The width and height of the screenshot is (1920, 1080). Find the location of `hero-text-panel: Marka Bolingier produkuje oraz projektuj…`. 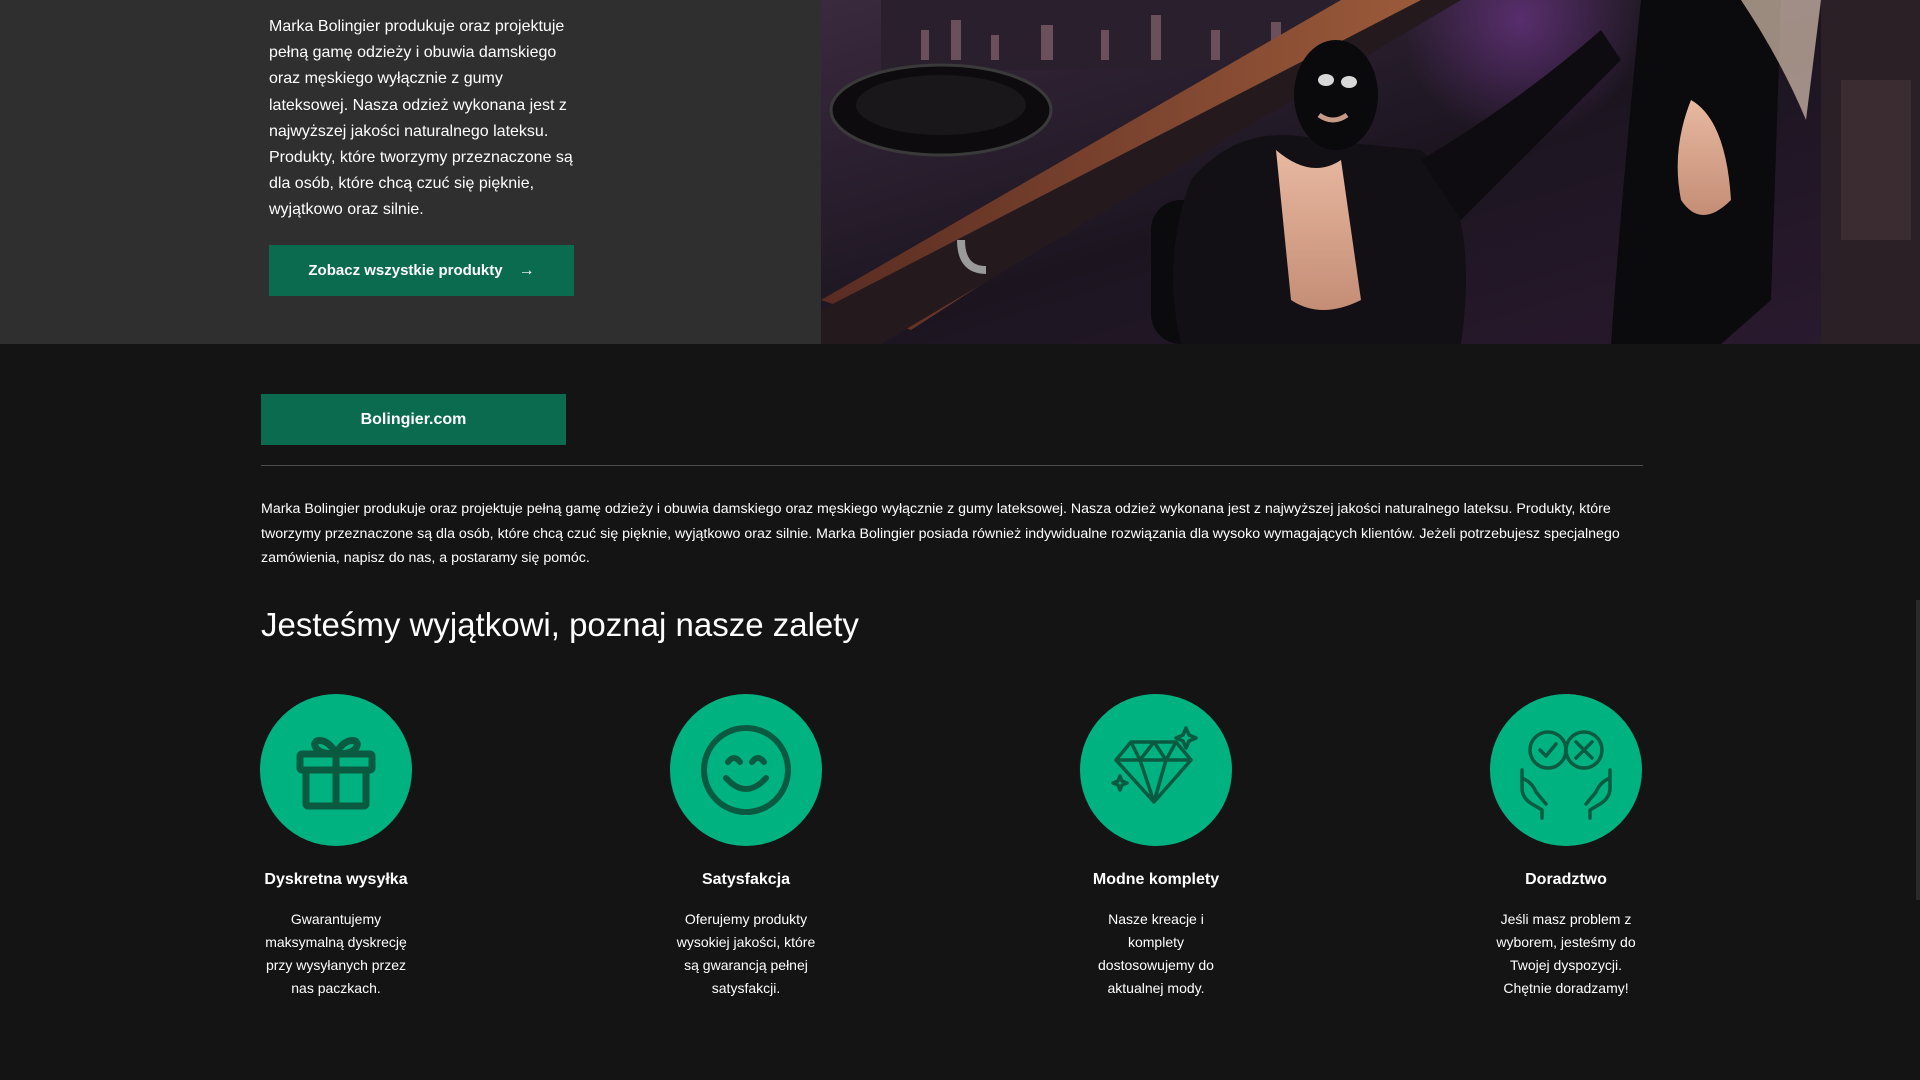

hero-text-panel: Marka Bolingier produkuje oraz projektuj… is located at coordinates (410, 172).